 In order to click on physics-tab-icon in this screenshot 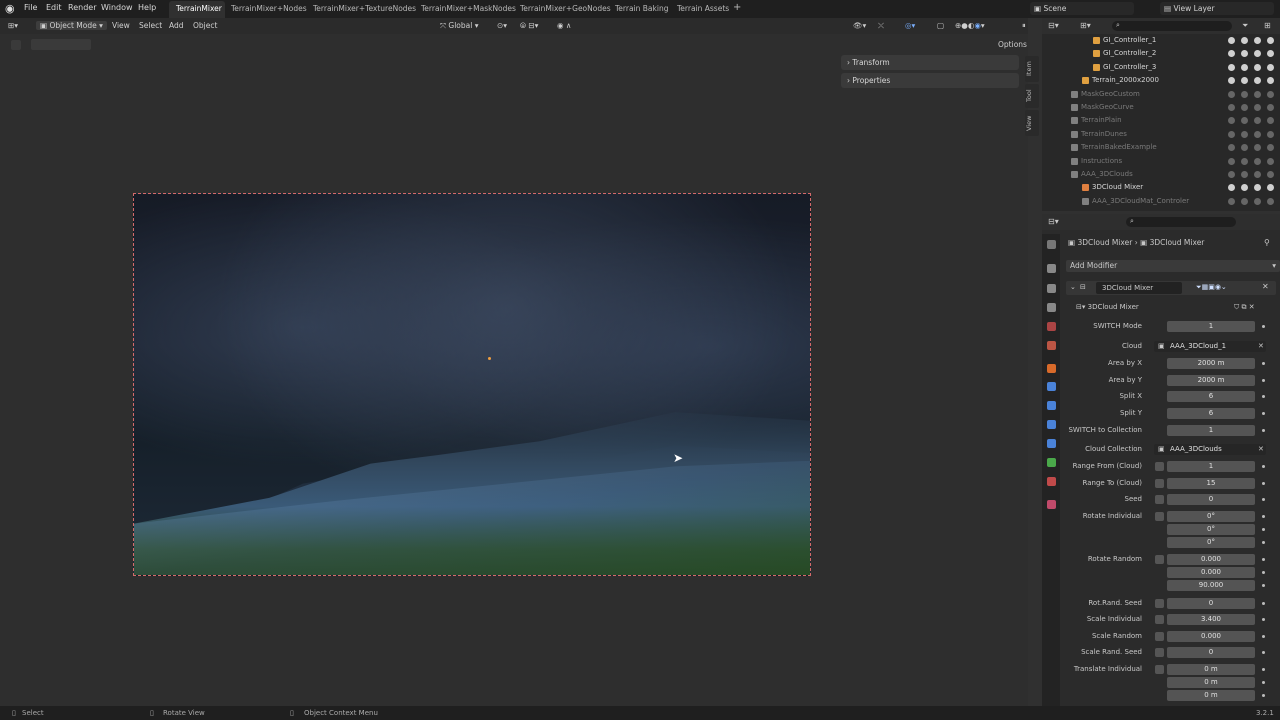, I will do `click(1051, 424)`.